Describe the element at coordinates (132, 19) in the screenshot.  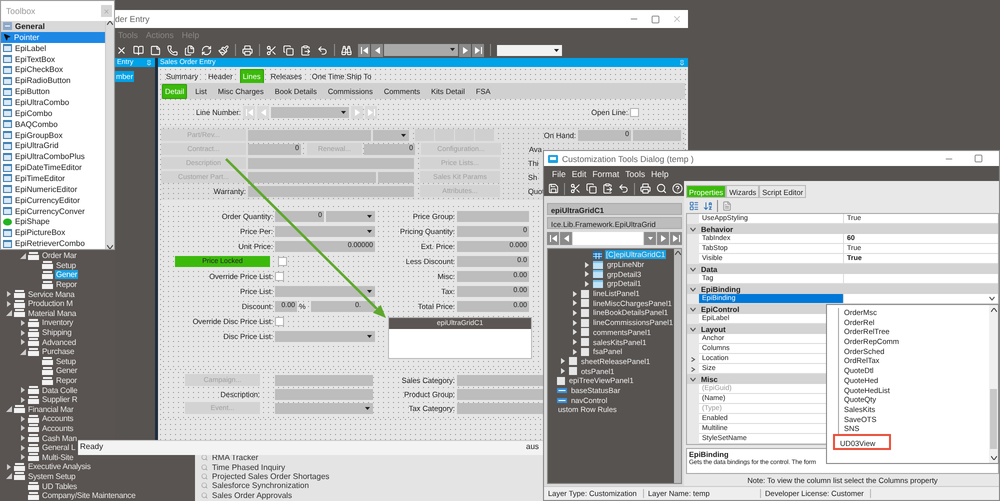
I see `window-title: der Entry` at that location.